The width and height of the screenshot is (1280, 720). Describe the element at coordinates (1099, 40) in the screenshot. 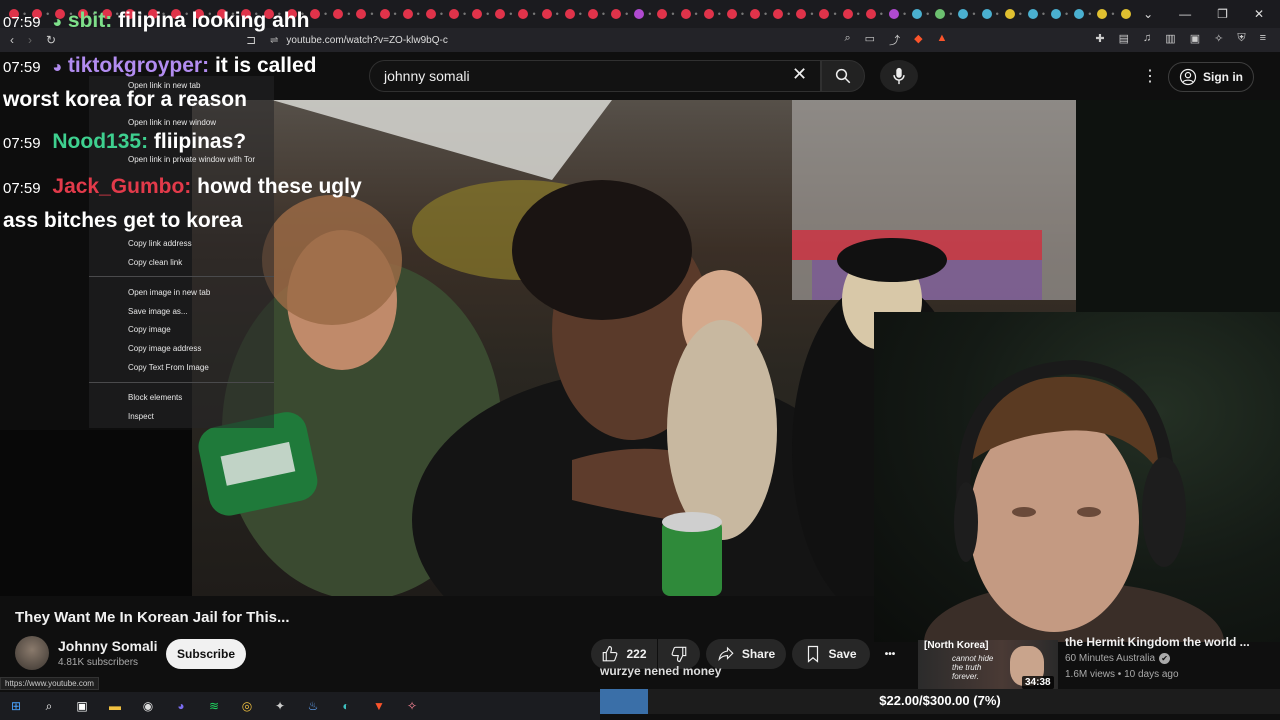

I see `extensions-icon: ✚` at that location.